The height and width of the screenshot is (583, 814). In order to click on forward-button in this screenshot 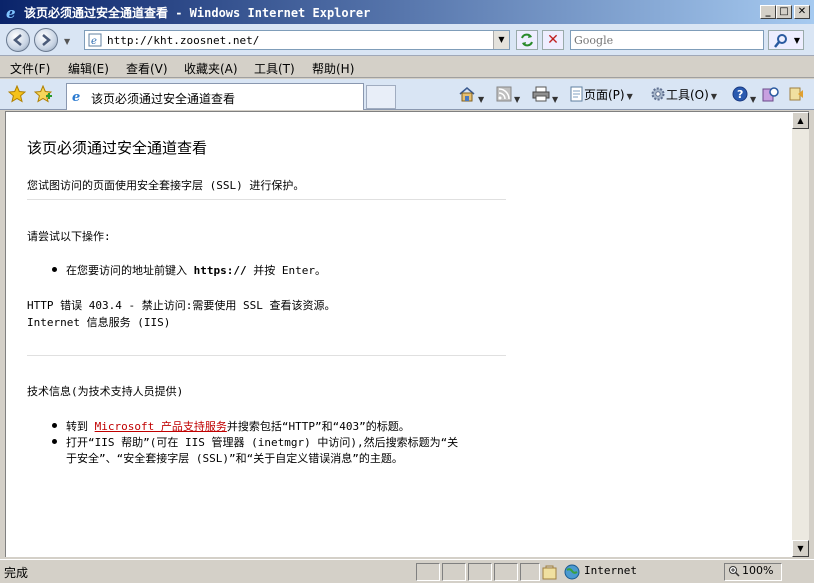, I will do `click(46, 40)`.